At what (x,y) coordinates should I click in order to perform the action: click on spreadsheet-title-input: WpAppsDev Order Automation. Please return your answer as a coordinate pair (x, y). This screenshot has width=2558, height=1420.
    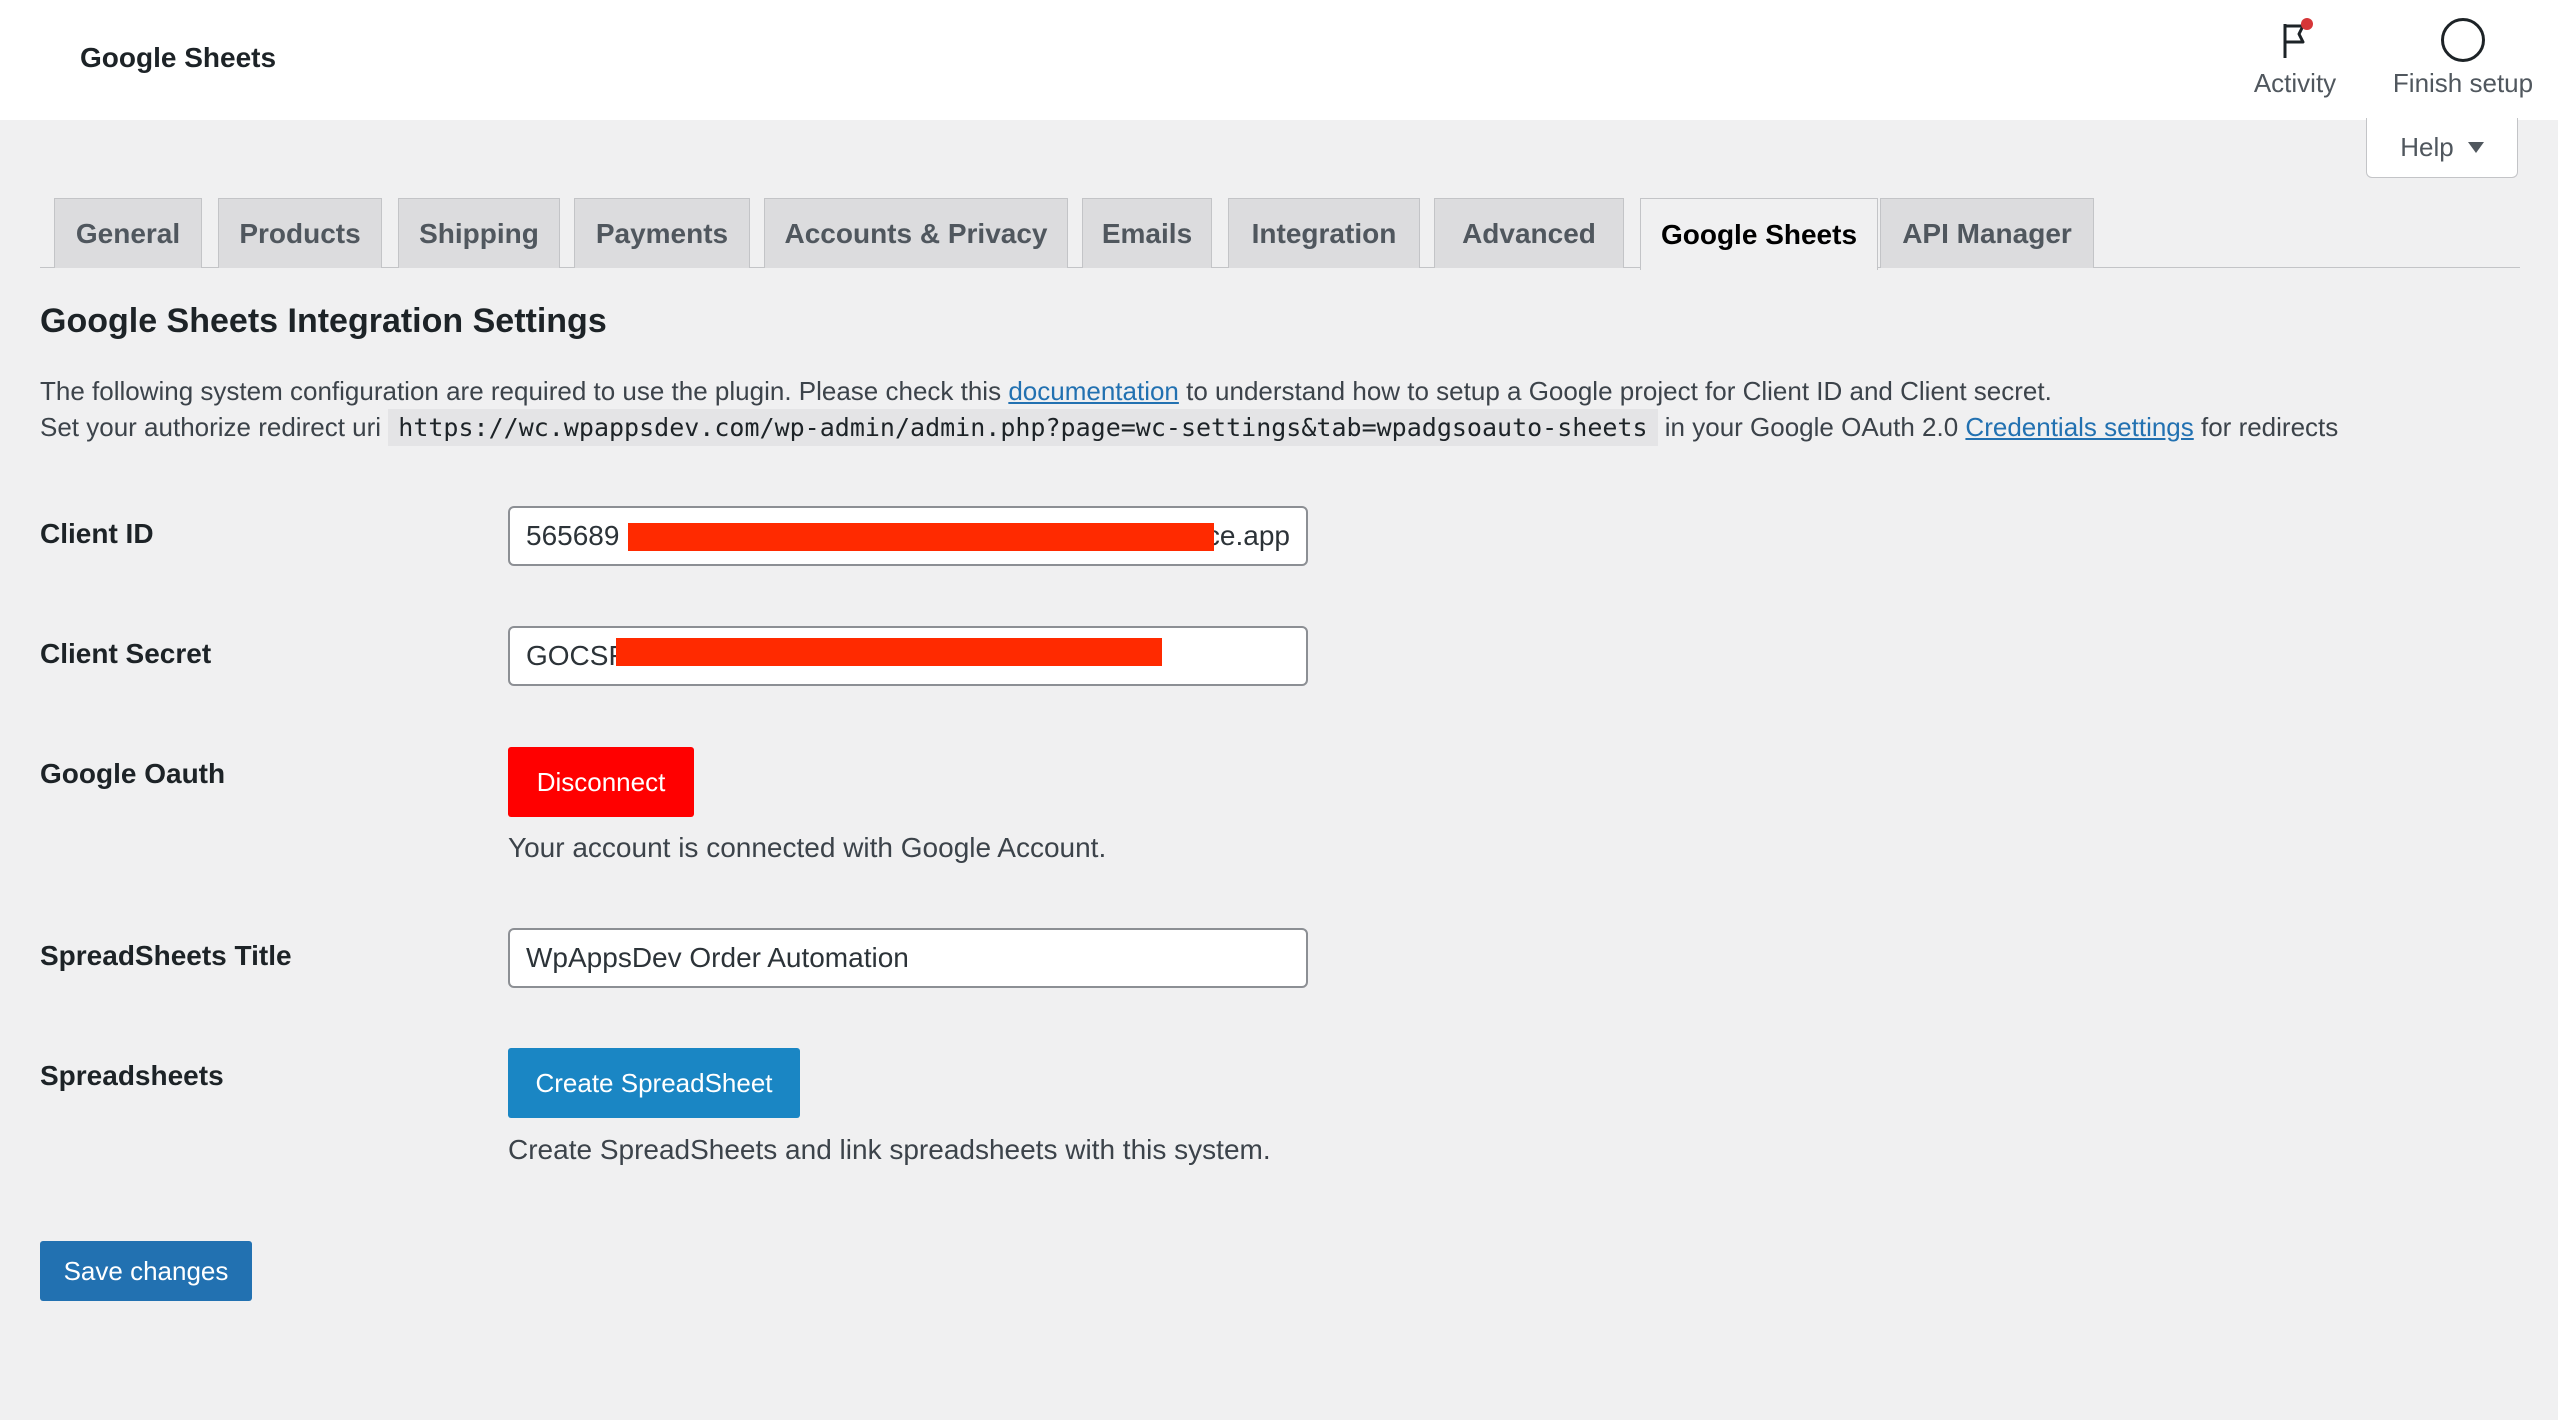
    Looking at the image, I should click on (908, 958).